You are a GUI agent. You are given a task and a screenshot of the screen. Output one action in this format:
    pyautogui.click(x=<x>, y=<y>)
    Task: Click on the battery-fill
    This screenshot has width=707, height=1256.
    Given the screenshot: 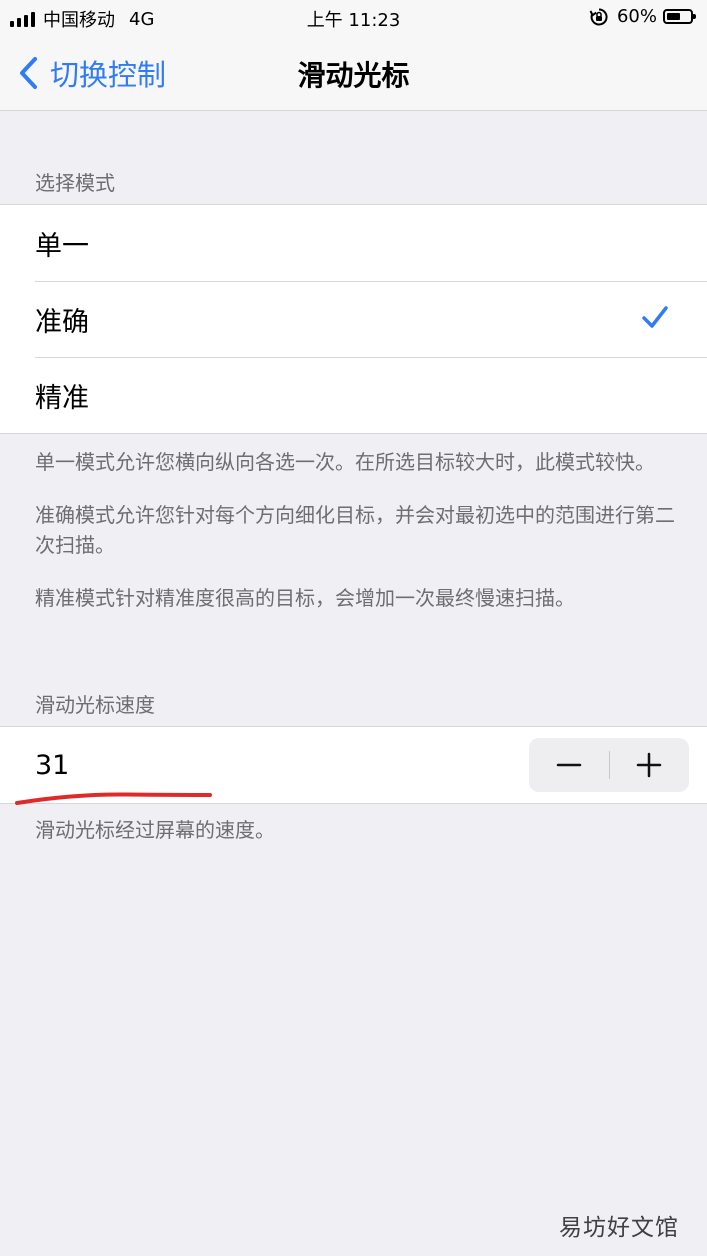 What is the action you would take?
    pyautogui.click(x=674, y=16)
    